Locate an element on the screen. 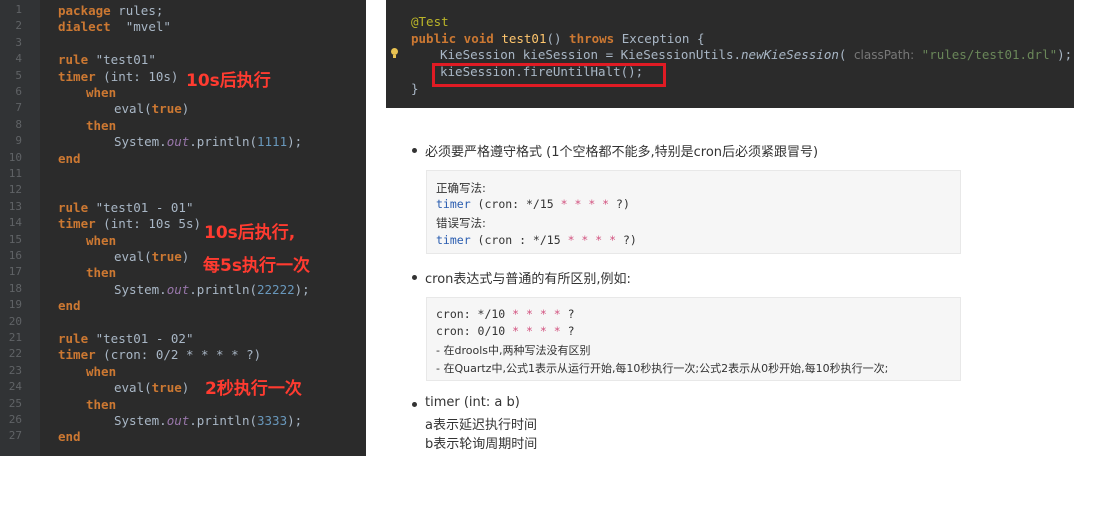 Image resolution: width=1104 pixels, height=521 pixels. code-line: then is located at coordinates (101, 404).